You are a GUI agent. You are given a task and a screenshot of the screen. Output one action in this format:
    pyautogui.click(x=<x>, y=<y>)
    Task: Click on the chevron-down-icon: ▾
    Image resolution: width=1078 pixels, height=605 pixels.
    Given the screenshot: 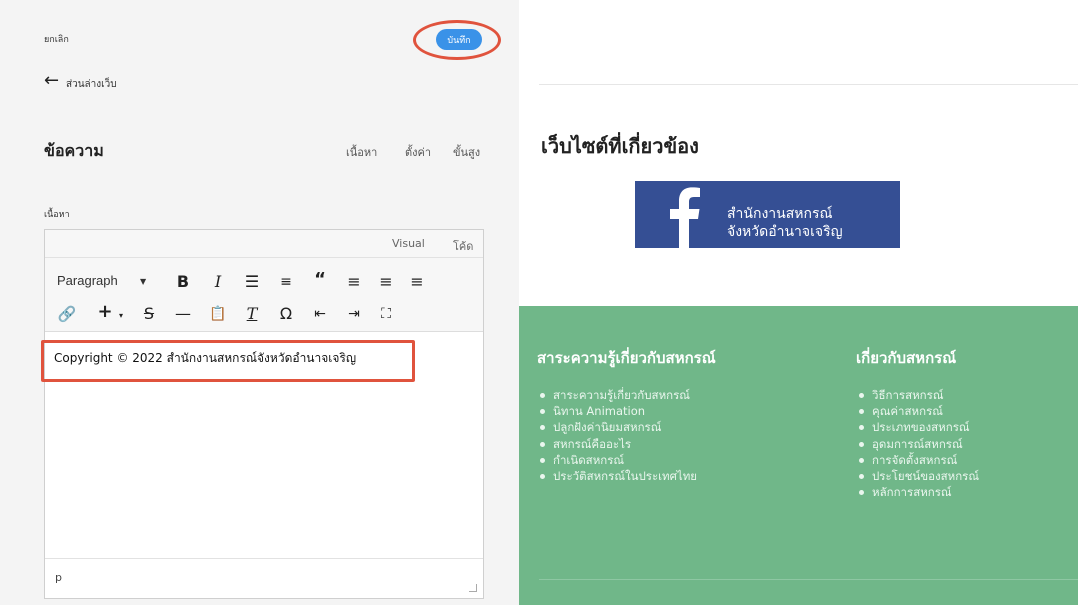 What is the action you would take?
    pyautogui.click(x=121, y=316)
    